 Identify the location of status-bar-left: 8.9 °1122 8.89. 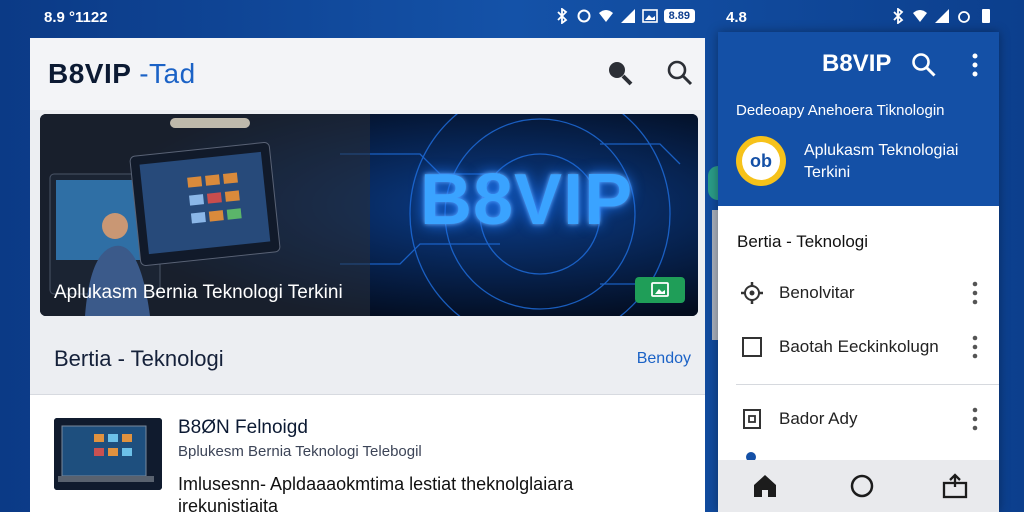
(357, 17).